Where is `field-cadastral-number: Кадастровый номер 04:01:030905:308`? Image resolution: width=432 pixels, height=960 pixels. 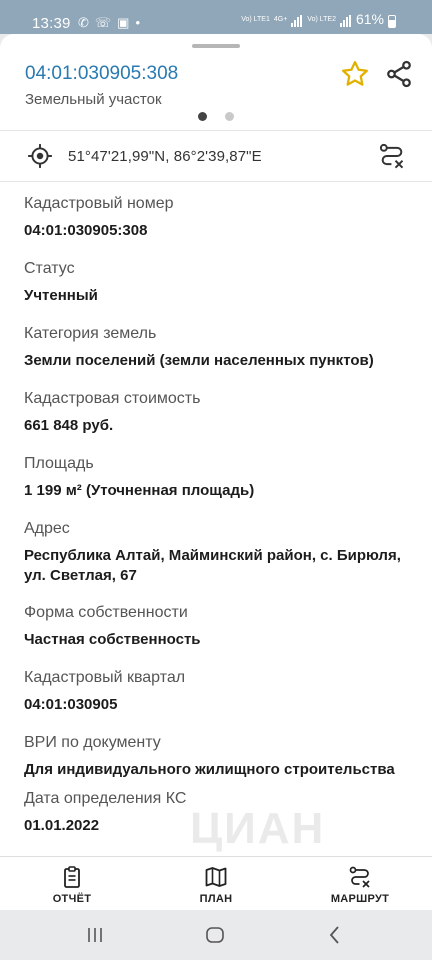
field-cadastral-number: Кадастровый номер 04:01:030905:308 is located at coordinates (220, 226).